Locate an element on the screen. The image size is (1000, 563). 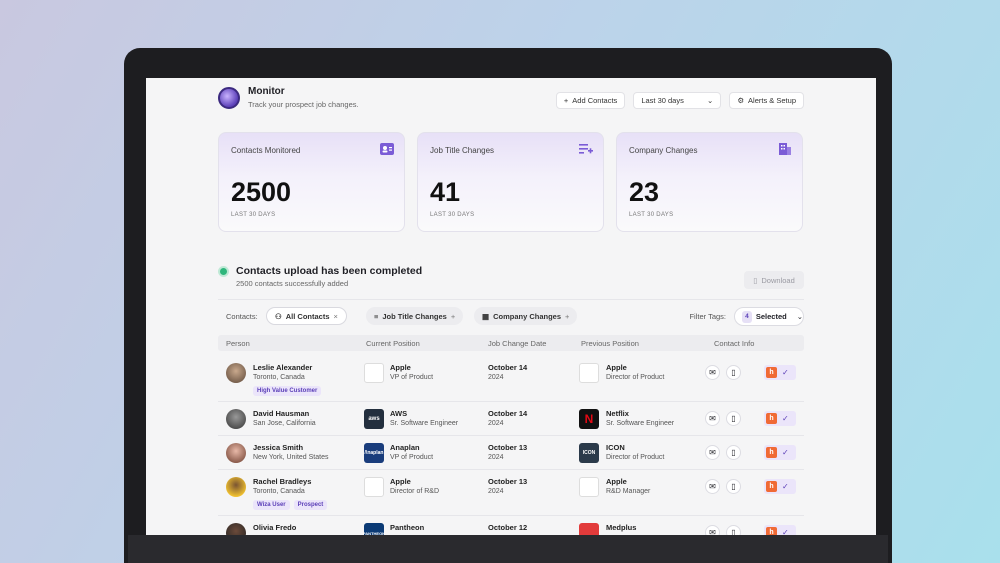
alerts-setup-label: Alerts & Setup is located at coordinates (772, 100).